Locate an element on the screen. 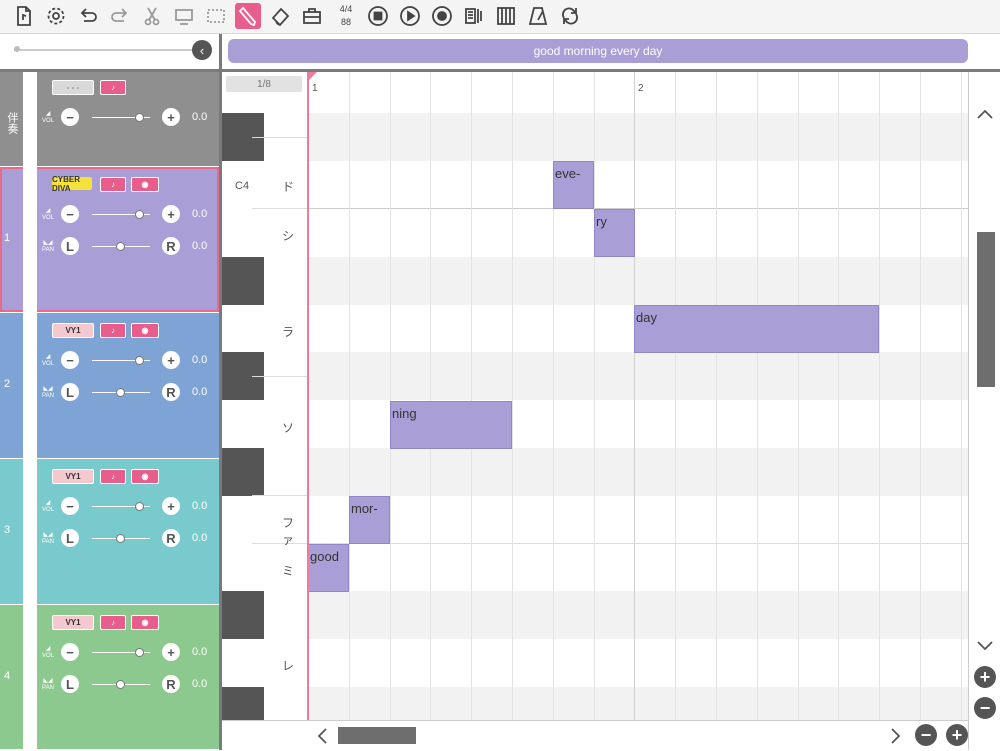 The height and width of the screenshot is (751, 1000). note-ry: ry is located at coordinates (614, 233).